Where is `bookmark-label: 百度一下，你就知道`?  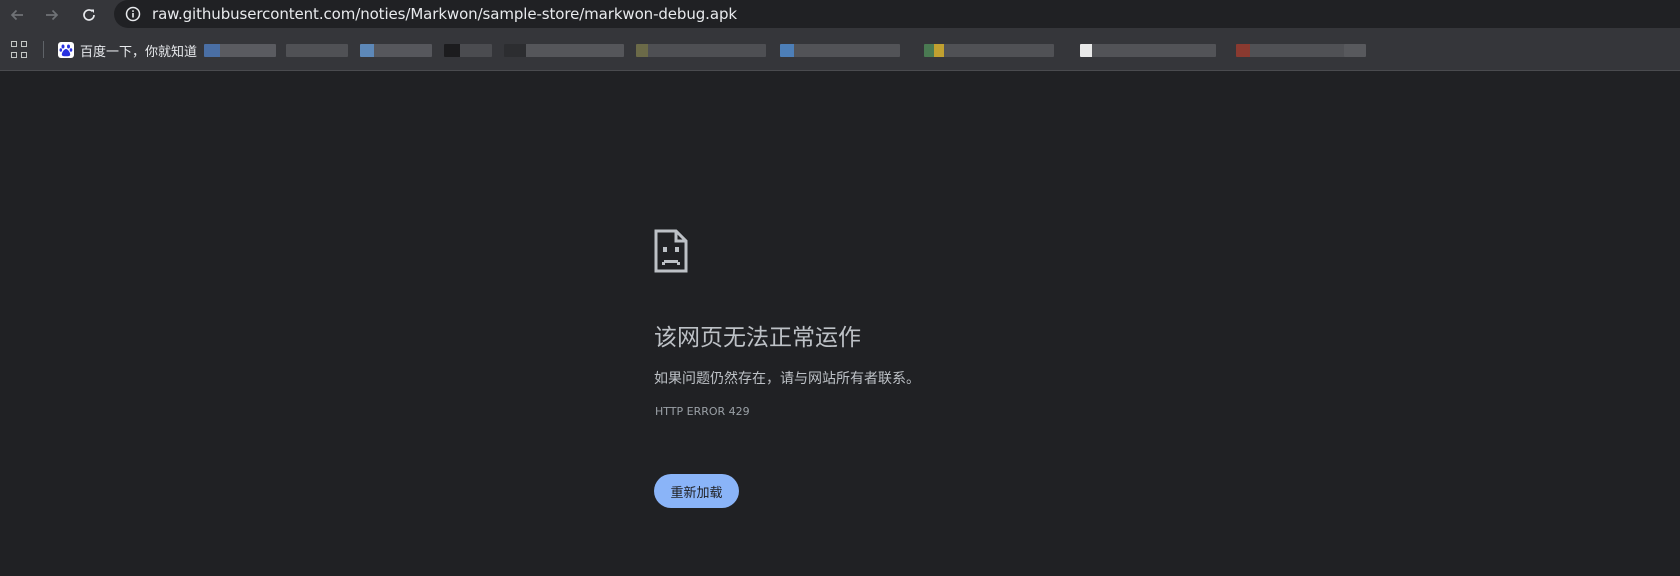
bookmark-label: 百度一下，你就知道 is located at coordinates (139, 52).